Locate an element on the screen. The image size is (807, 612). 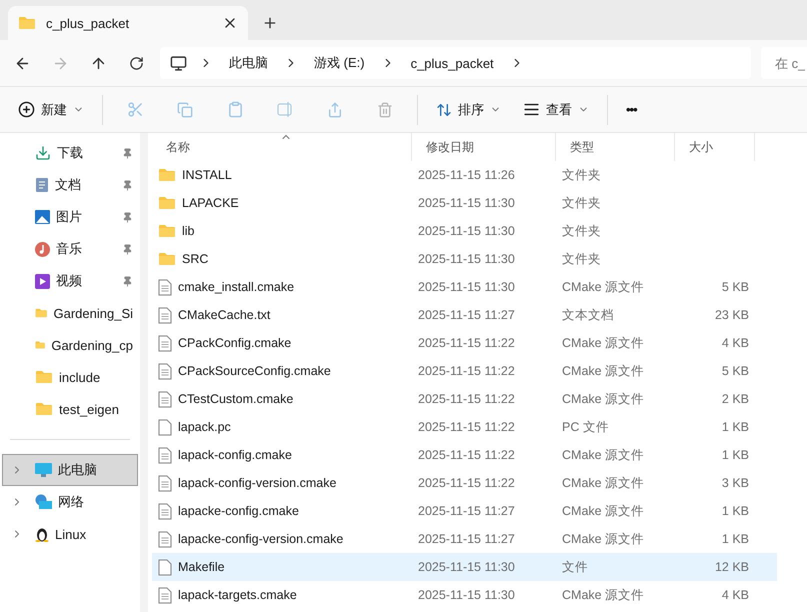
file-row: LAPACKE 2025-11-15 11:30 文件夹 is located at coordinates (464, 203).